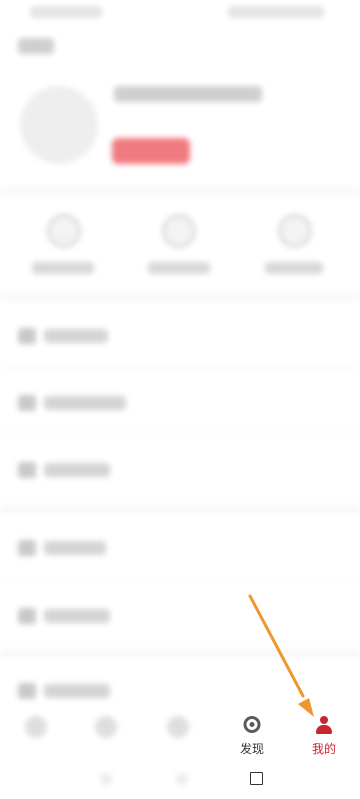 Image resolution: width=360 pixels, height=799 pixels. I want to click on status-bar-right, so click(276, 12).